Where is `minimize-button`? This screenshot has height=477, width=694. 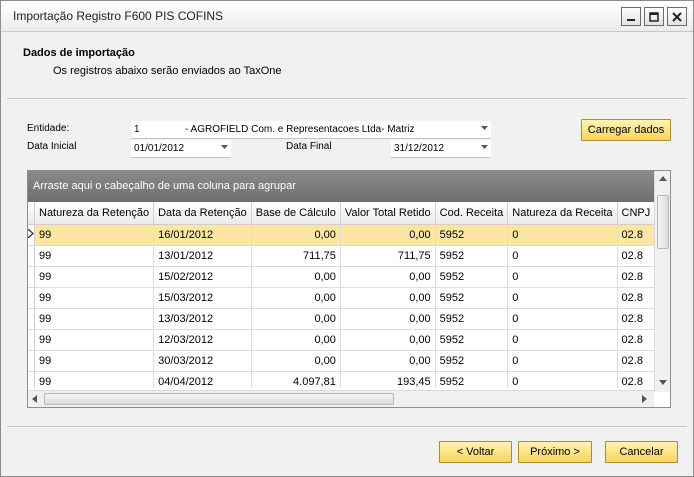 minimize-button is located at coordinates (631, 16).